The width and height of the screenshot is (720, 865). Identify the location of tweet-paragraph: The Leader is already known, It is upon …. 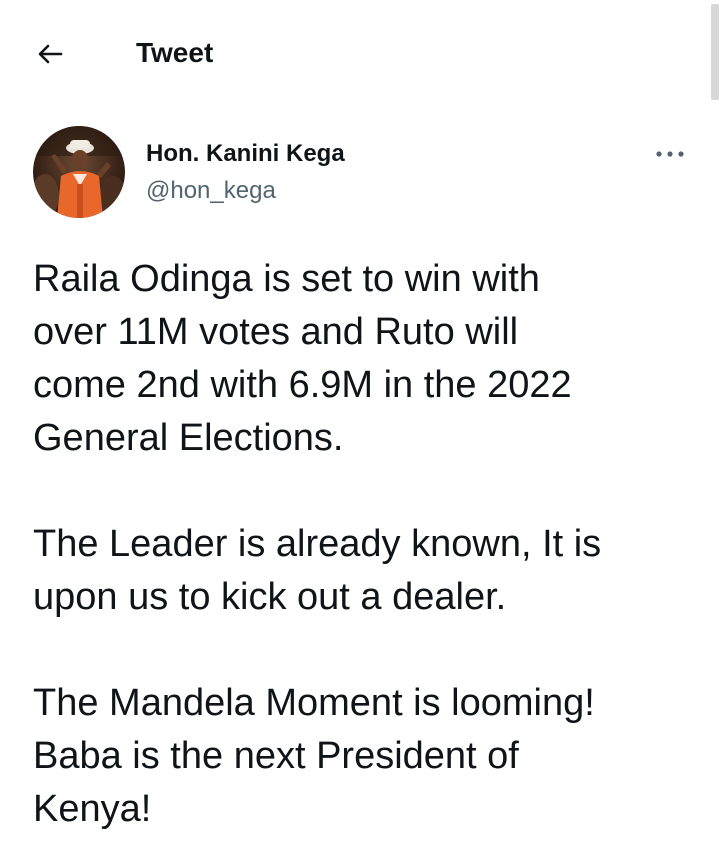
(317, 570).